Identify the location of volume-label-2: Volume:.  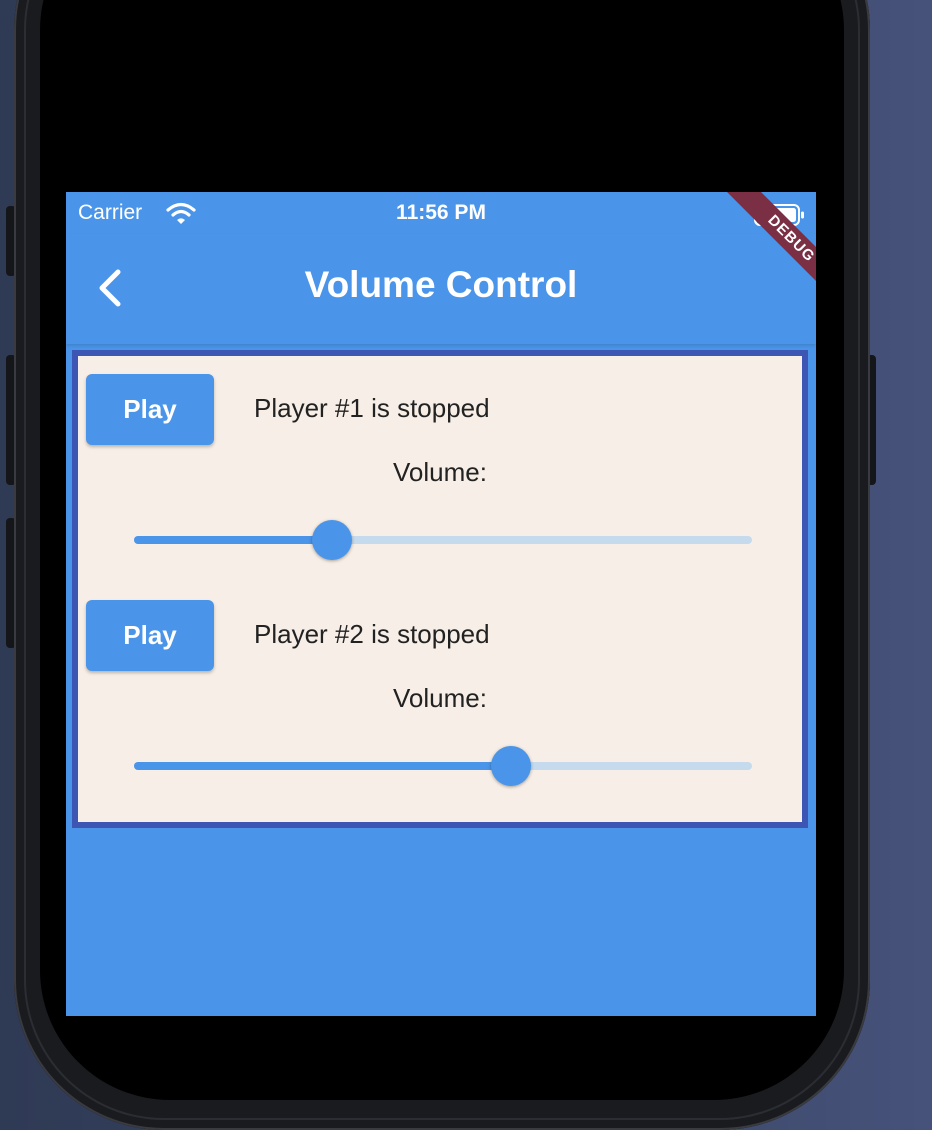
(440, 698).